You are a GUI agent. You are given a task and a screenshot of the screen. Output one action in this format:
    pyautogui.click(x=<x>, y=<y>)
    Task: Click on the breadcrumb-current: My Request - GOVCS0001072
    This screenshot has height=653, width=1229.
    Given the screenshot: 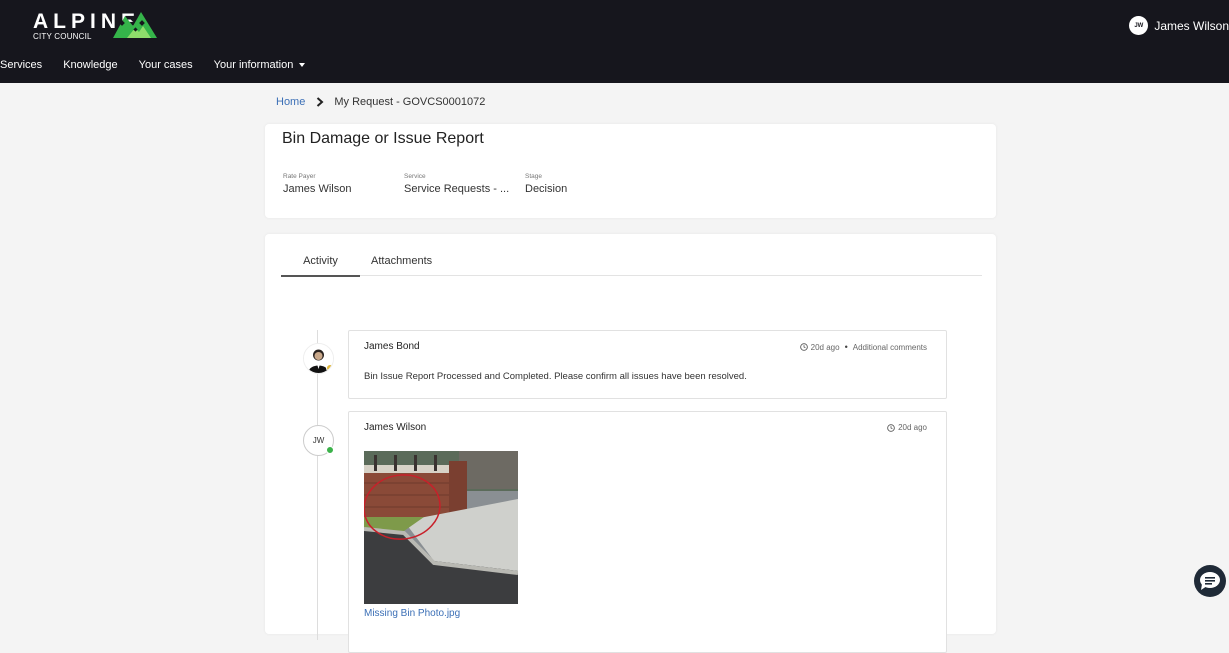 What is the action you would take?
    pyautogui.click(x=410, y=102)
    